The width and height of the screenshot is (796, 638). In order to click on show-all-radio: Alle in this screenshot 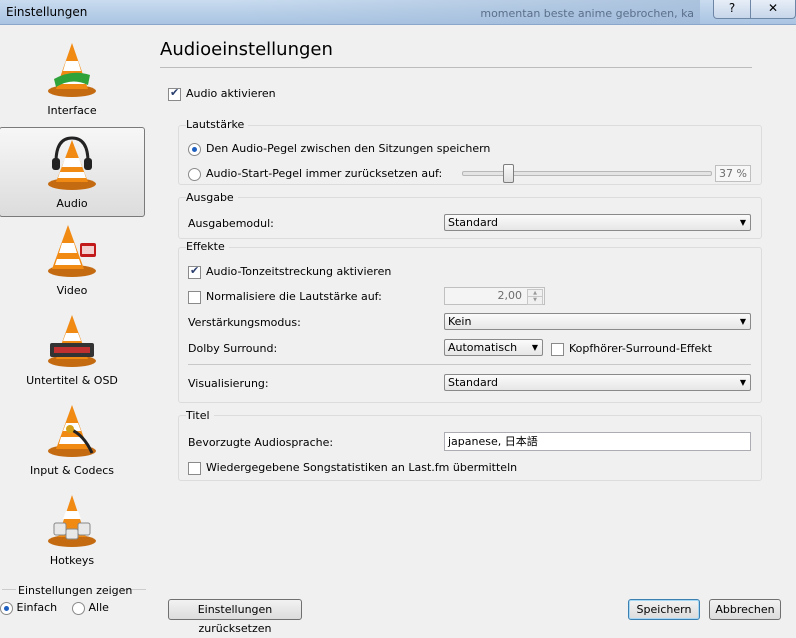, I will do `click(90, 608)`.